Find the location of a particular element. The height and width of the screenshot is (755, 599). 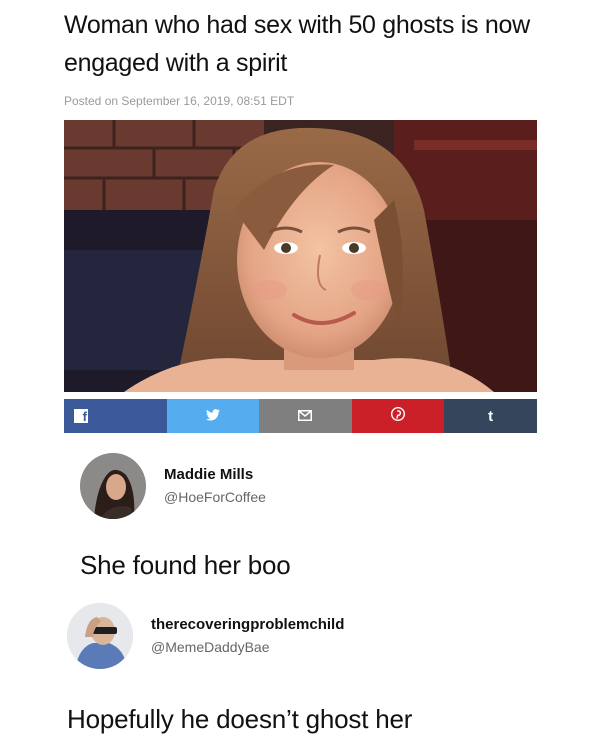

facebook-share-button: f is located at coordinates (115, 416).